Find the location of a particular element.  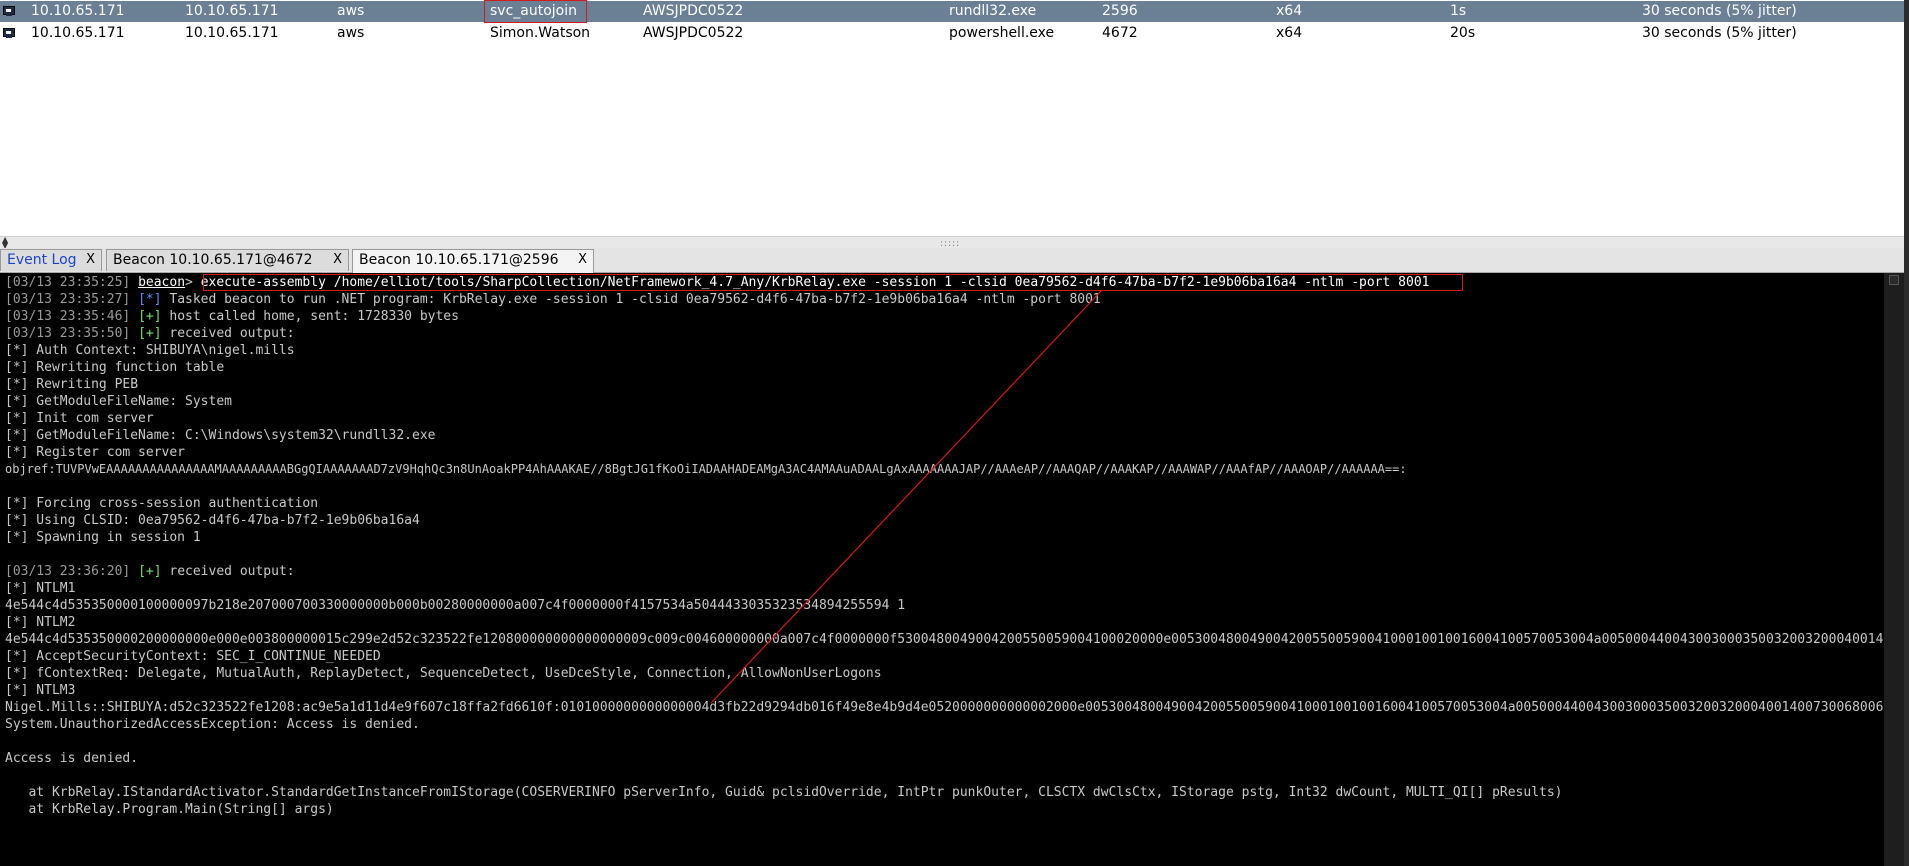

tab-label: Beacon 10.10.65.171@4672 is located at coordinates (213, 260).